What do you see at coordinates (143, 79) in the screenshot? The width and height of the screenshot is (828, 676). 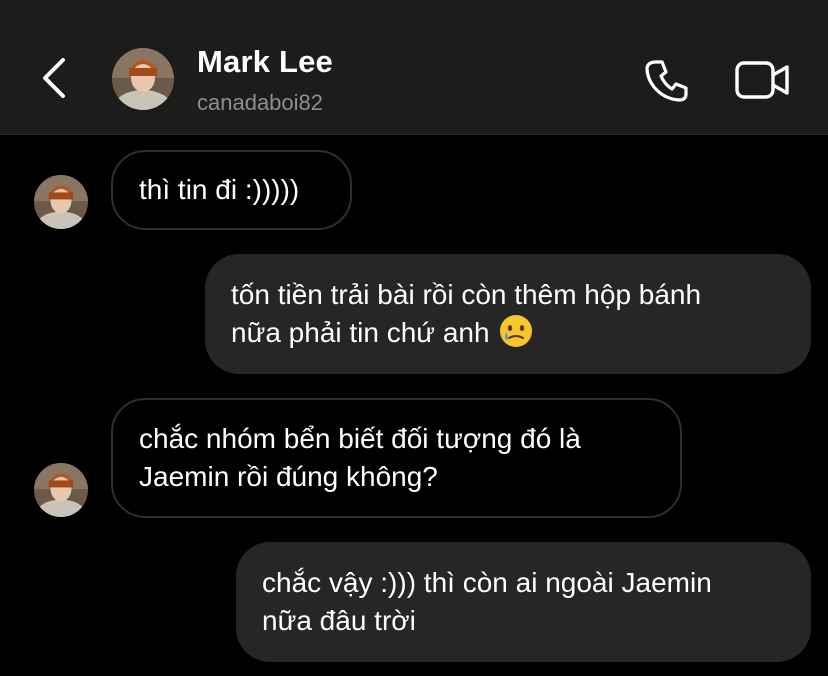 I see `contact-avatar` at bounding box center [143, 79].